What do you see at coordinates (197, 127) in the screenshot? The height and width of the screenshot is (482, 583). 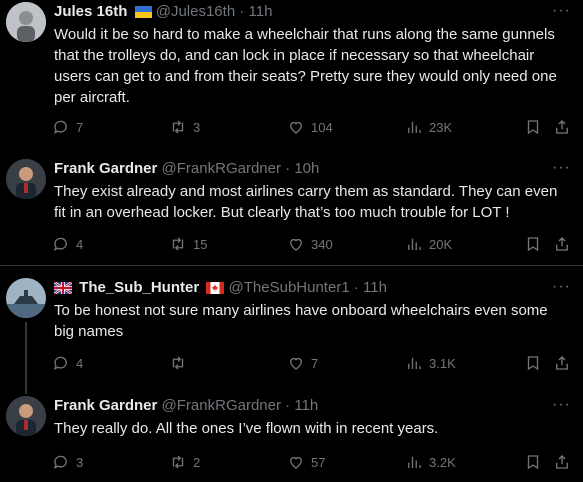 I see `retweet-count: 3` at bounding box center [197, 127].